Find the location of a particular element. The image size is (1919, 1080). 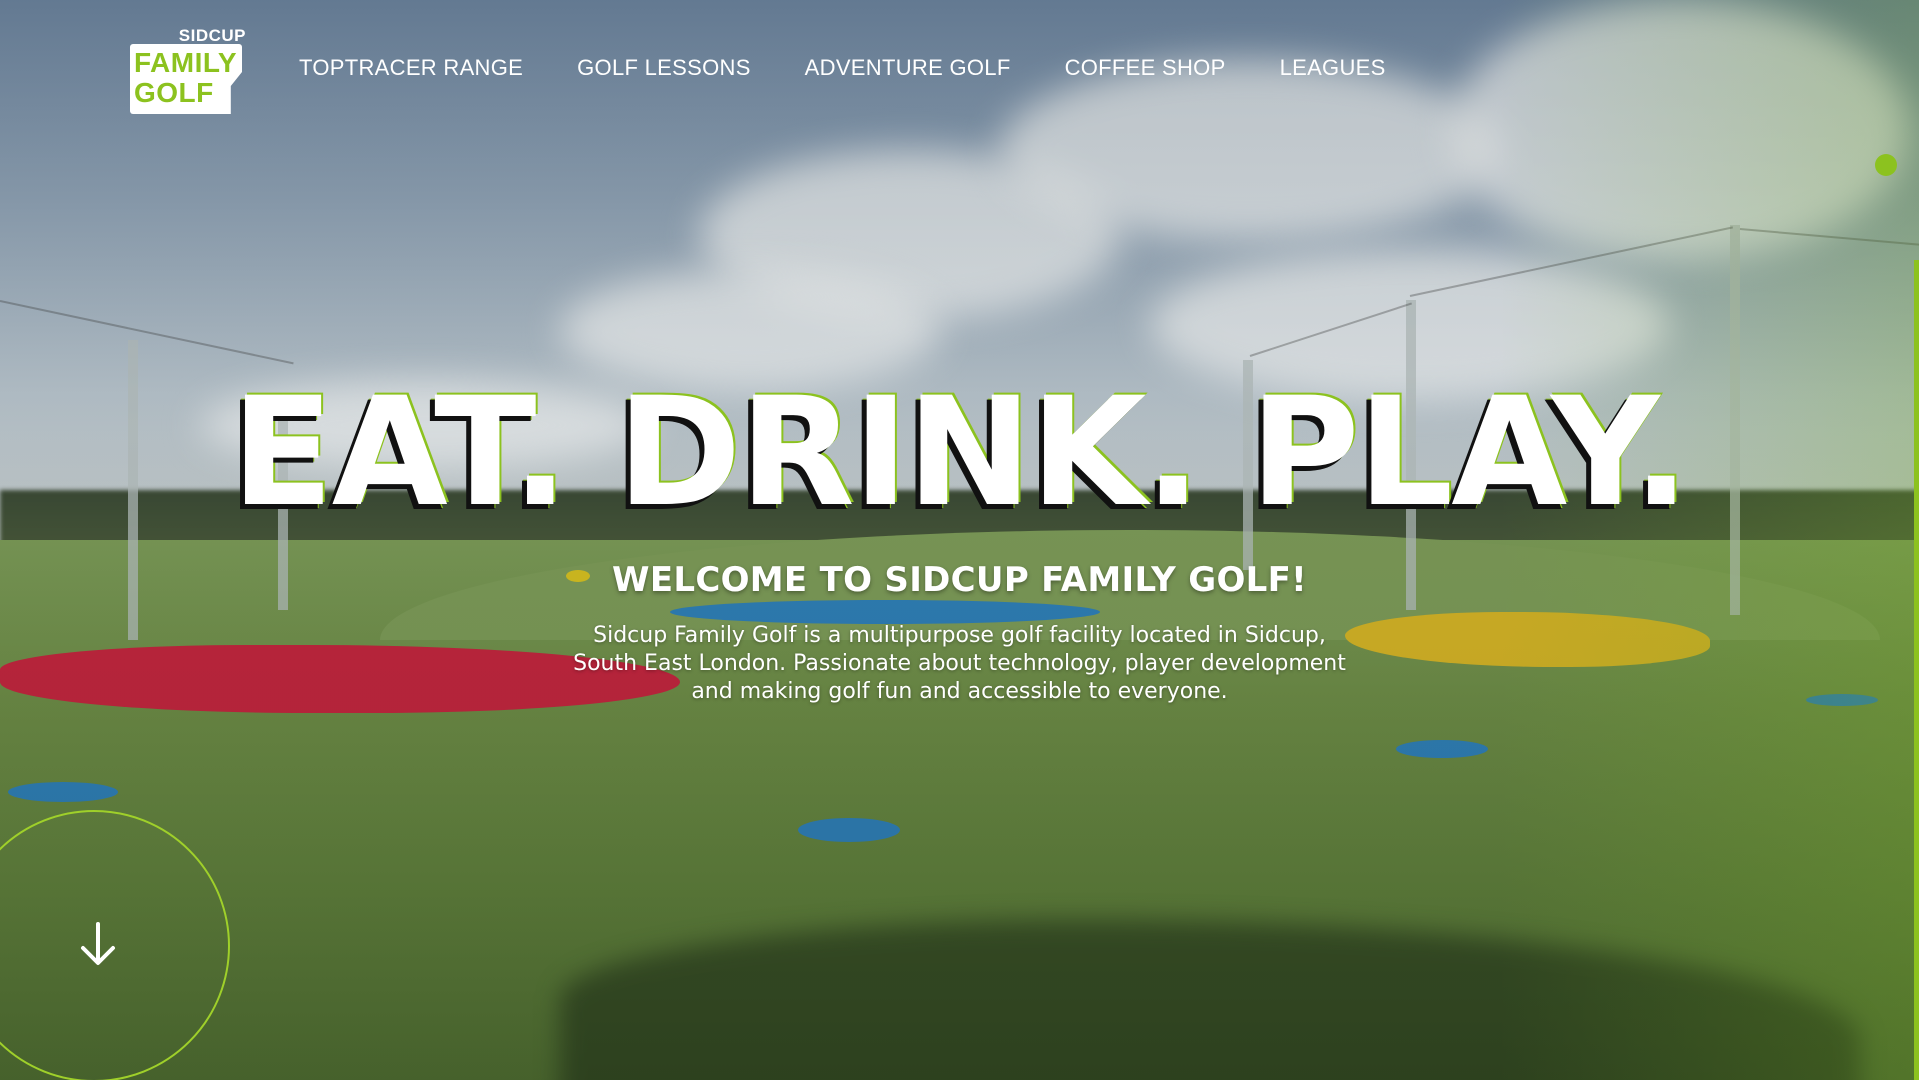

logo-text-sidcup: SIDCUP is located at coordinates (212, 35).